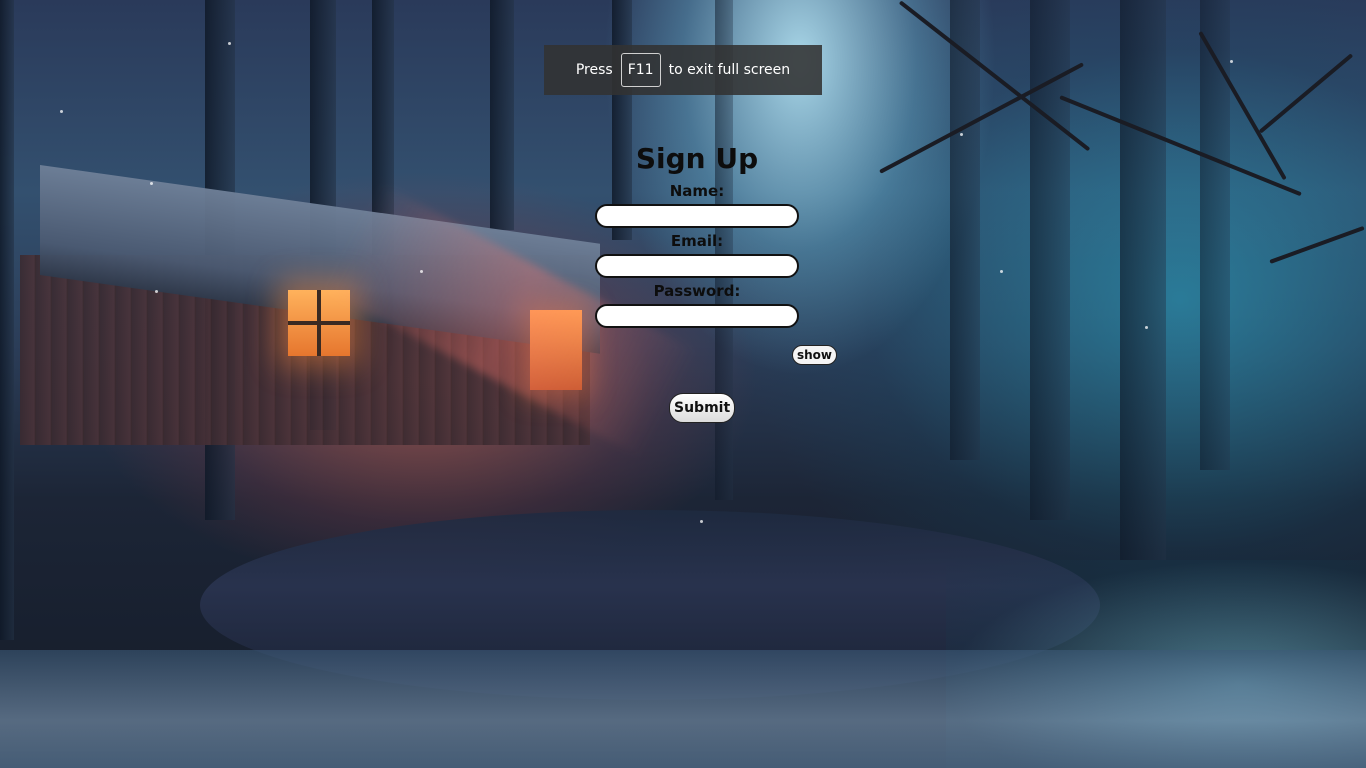 The height and width of the screenshot is (768, 1366). What do you see at coordinates (697, 316) in the screenshot?
I see `password-field` at bounding box center [697, 316].